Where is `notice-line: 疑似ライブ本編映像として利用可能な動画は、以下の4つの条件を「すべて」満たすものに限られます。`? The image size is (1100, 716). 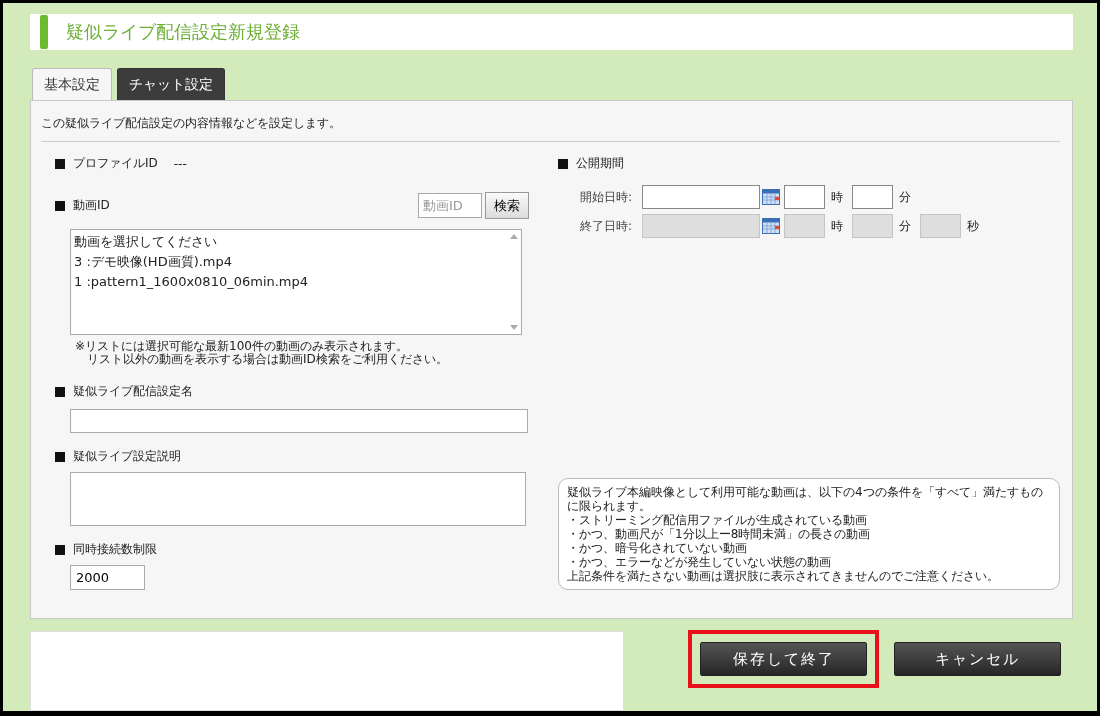
notice-line: 疑似ライブ本編映像として利用可能な動画は、以下の4つの条件を「すべて」満たすものに限られます。 is located at coordinates (805, 499).